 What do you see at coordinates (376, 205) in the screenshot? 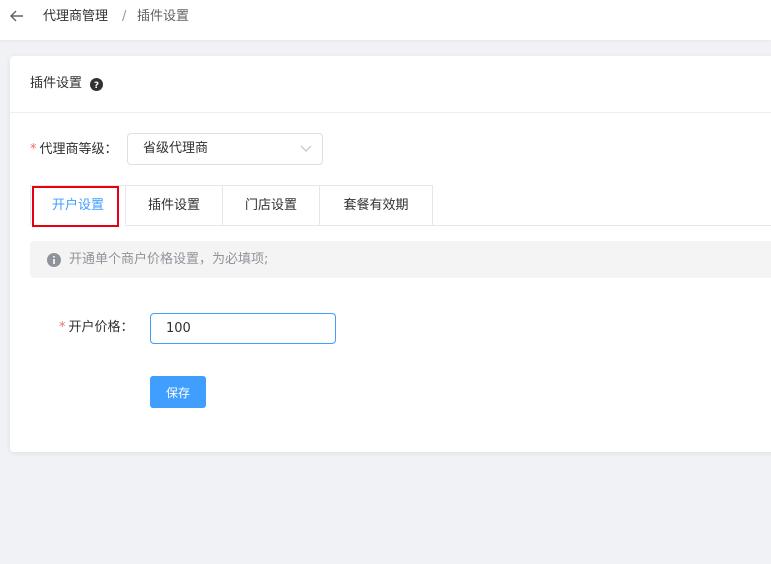
I see `tab-package-validity: 套餐有效期` at bounding box center [376, 205].